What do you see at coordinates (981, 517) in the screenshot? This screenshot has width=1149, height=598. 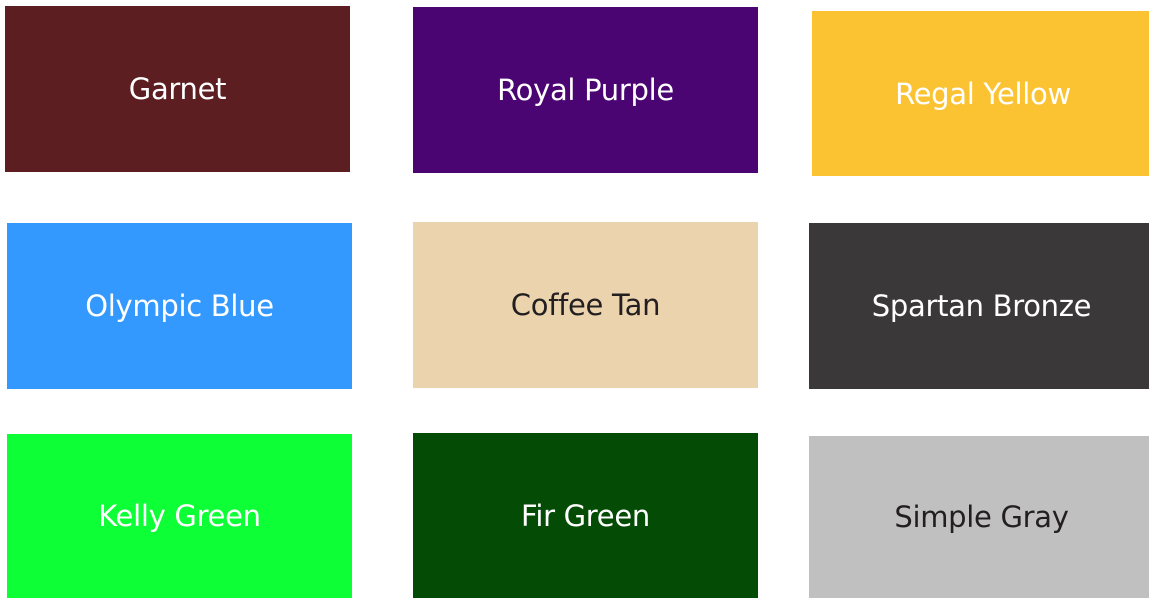 I see `swatch-label: Simple Gray` at bounding box center [981, 517].